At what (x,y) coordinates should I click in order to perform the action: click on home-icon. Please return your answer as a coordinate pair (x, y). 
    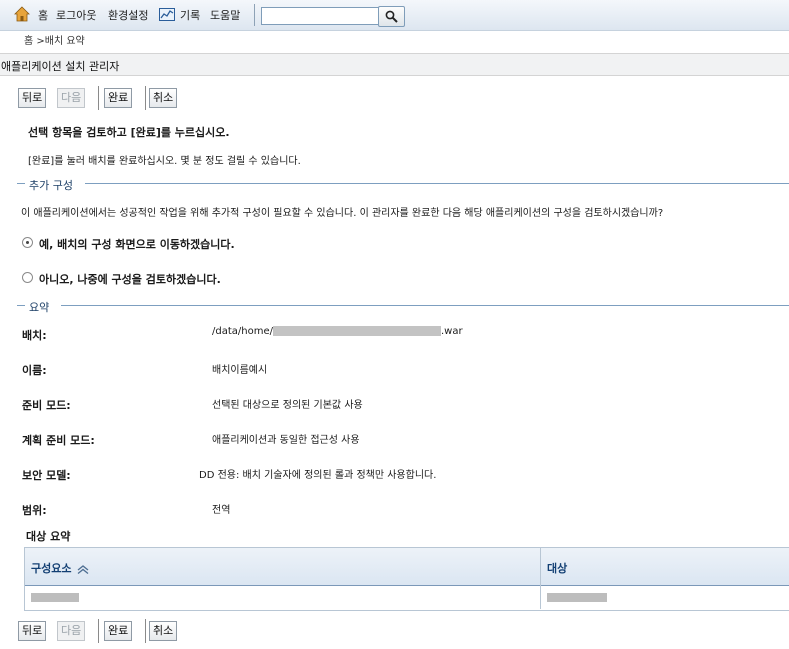
    Looking at the image, I should click on (22, 14).